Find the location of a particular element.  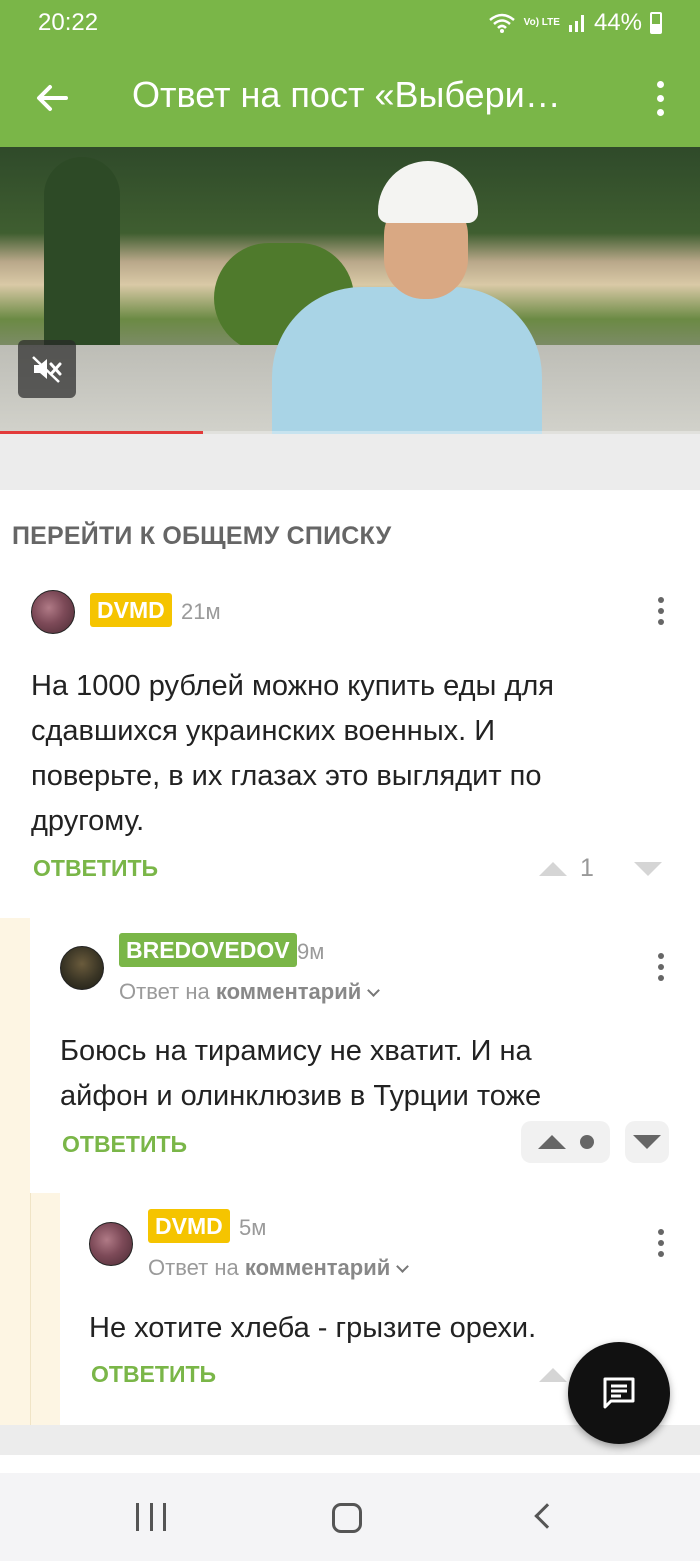

comment-text-line: На 1000 рублей можно купить еды для is located at coordinates (293, 686).